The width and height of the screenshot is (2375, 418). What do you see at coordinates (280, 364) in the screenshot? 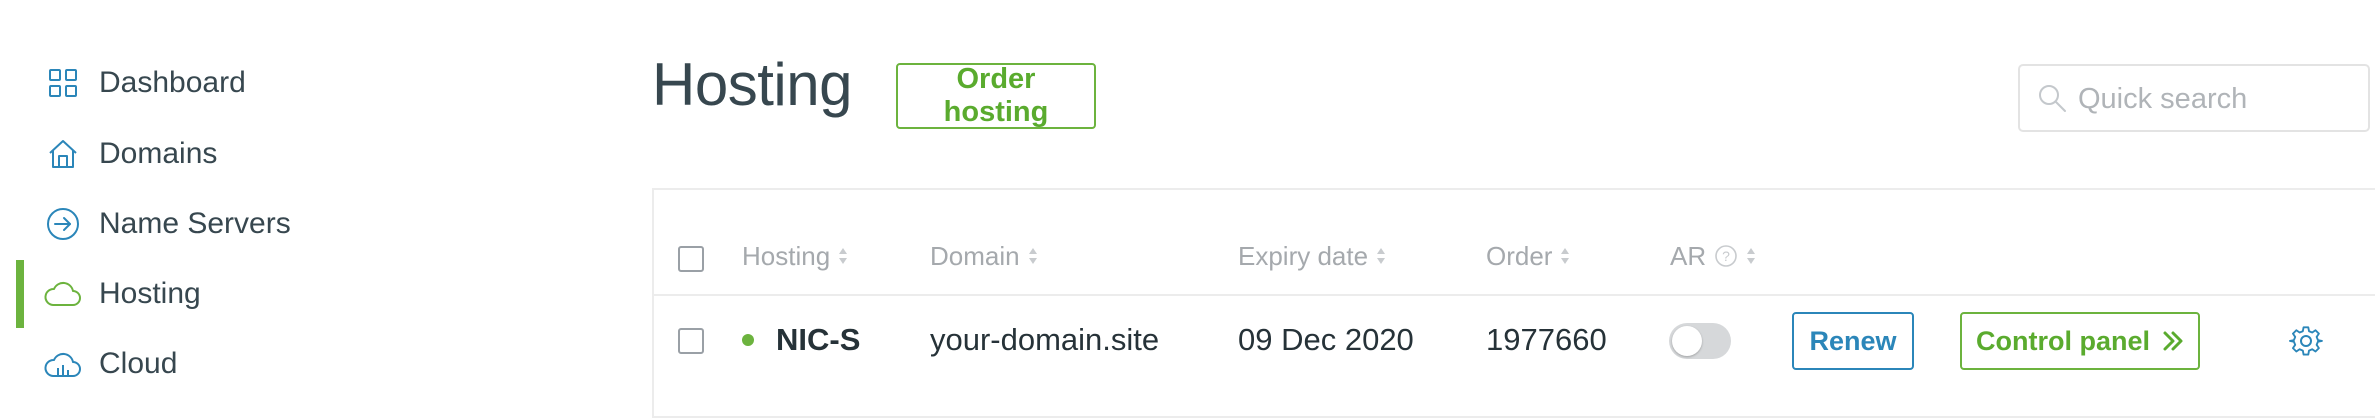
I see `sidebar-item-cloud: Cloud` at bounding box center [280, 364].